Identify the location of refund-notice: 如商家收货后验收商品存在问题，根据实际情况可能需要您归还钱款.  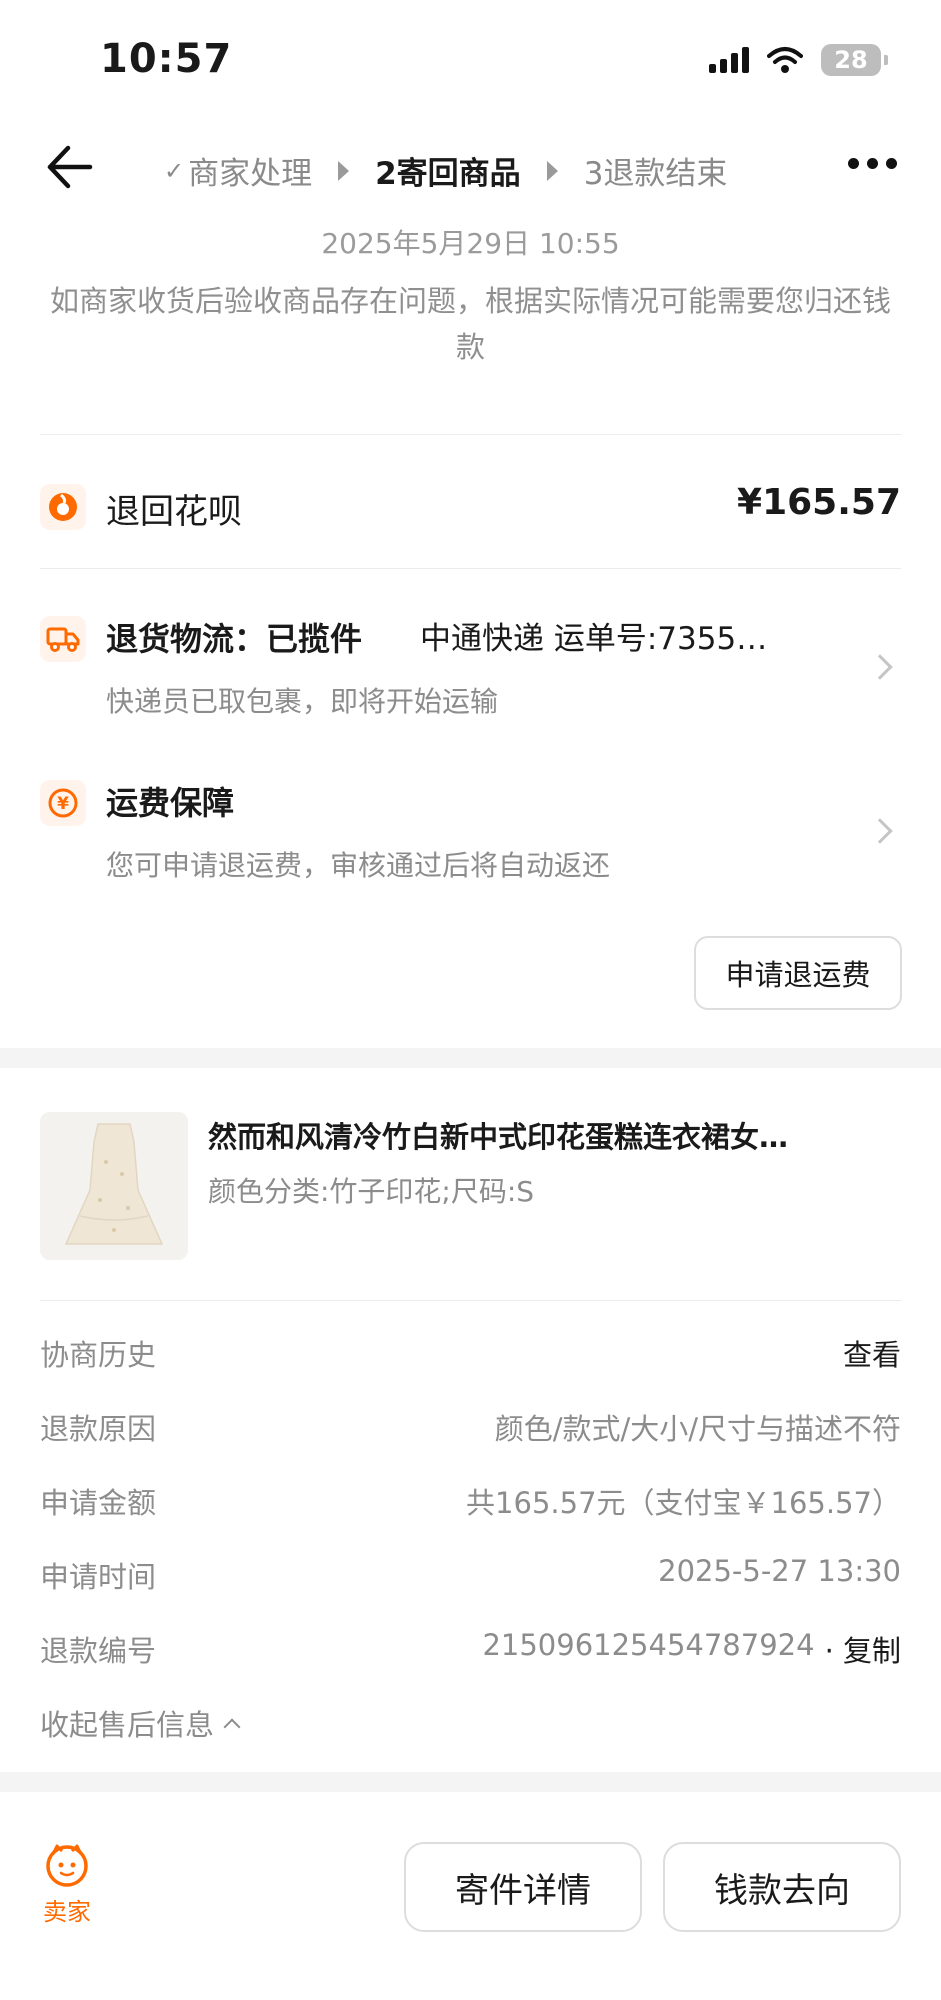
(470, 324).